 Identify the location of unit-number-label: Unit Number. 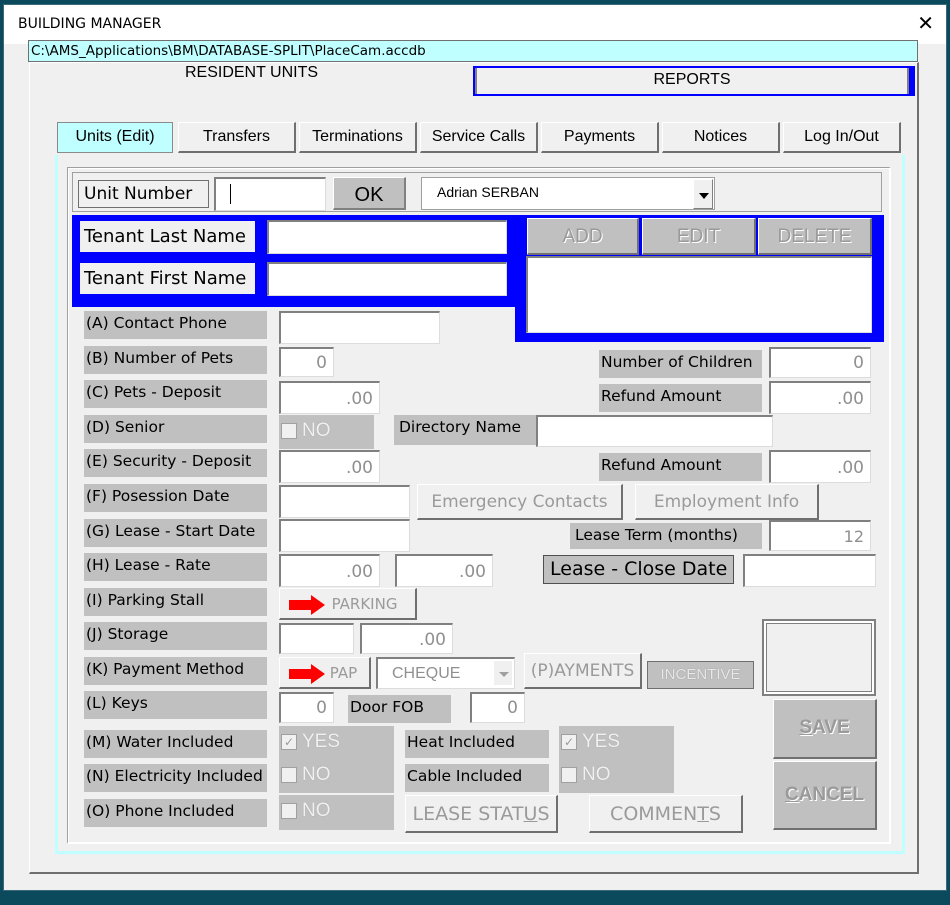
(143, 194).